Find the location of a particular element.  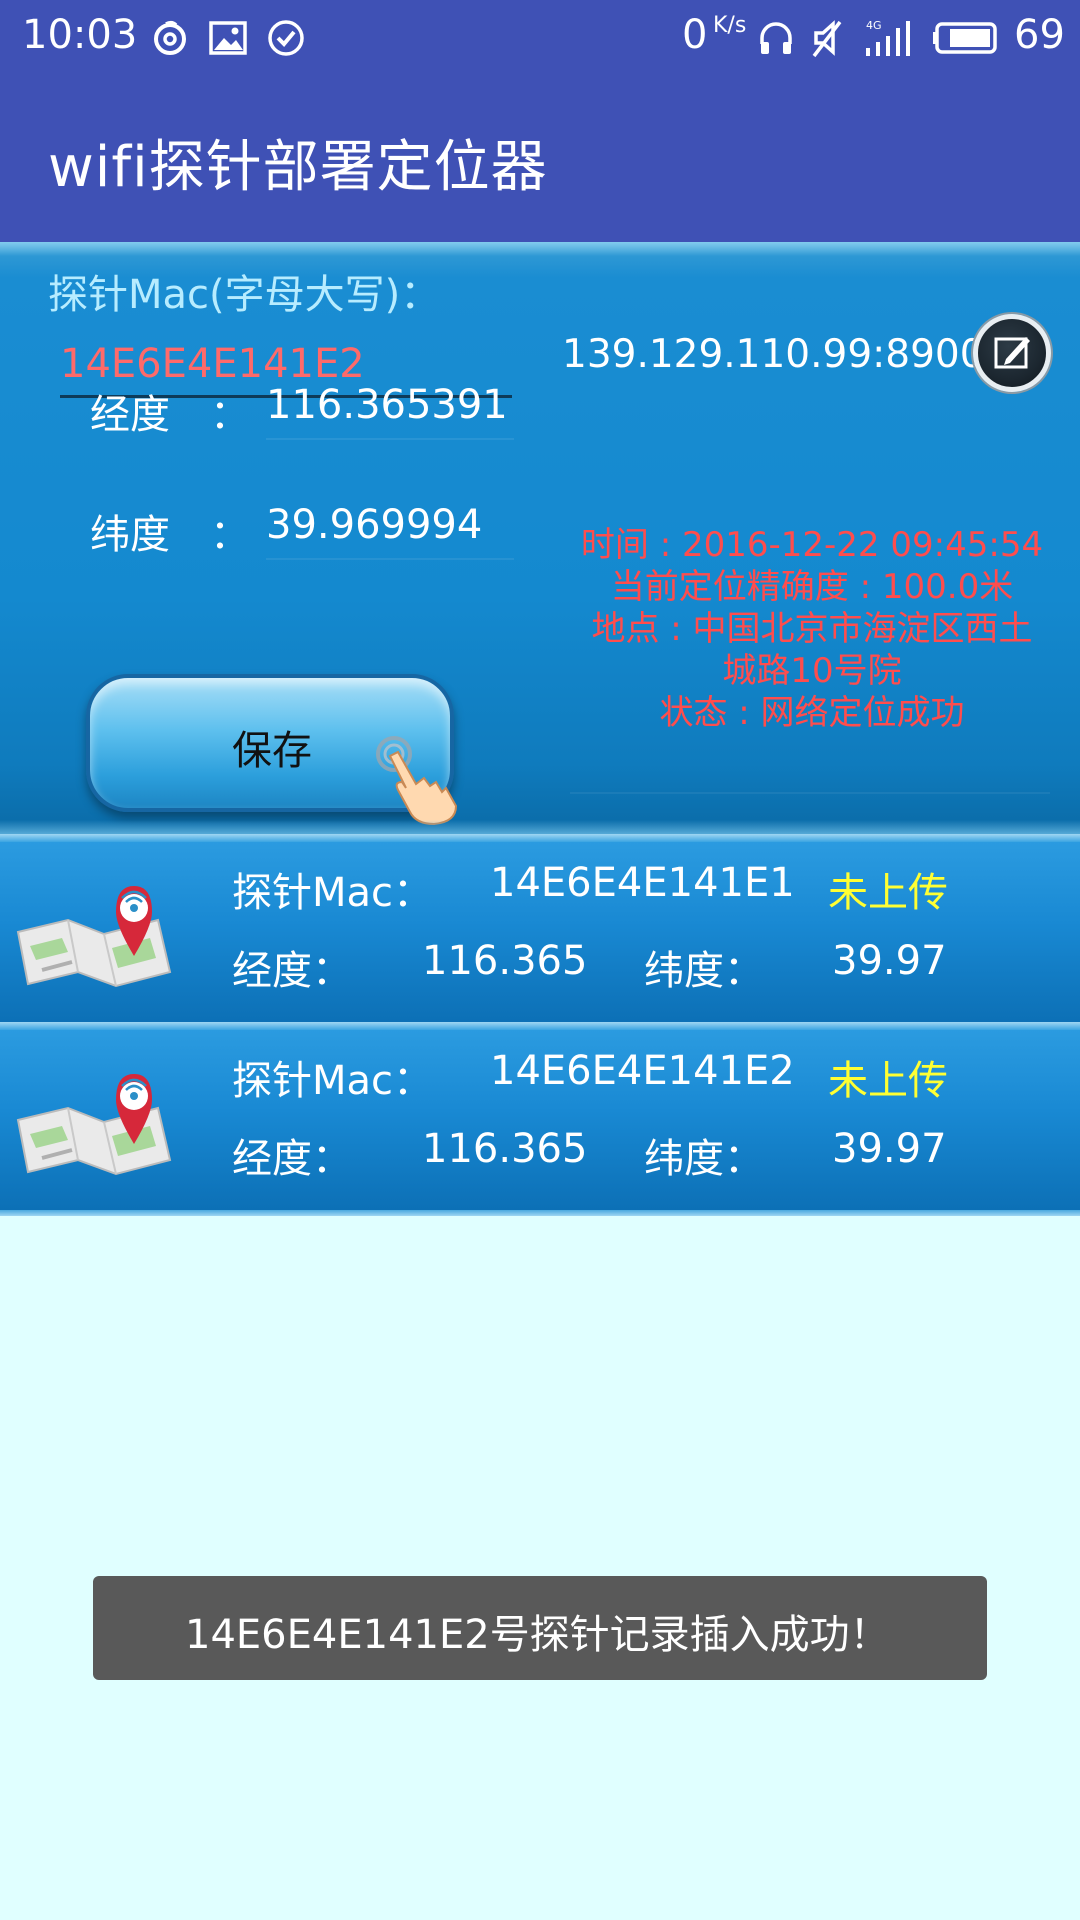

latitude-colon: ： is located at coordinates (230, 535).